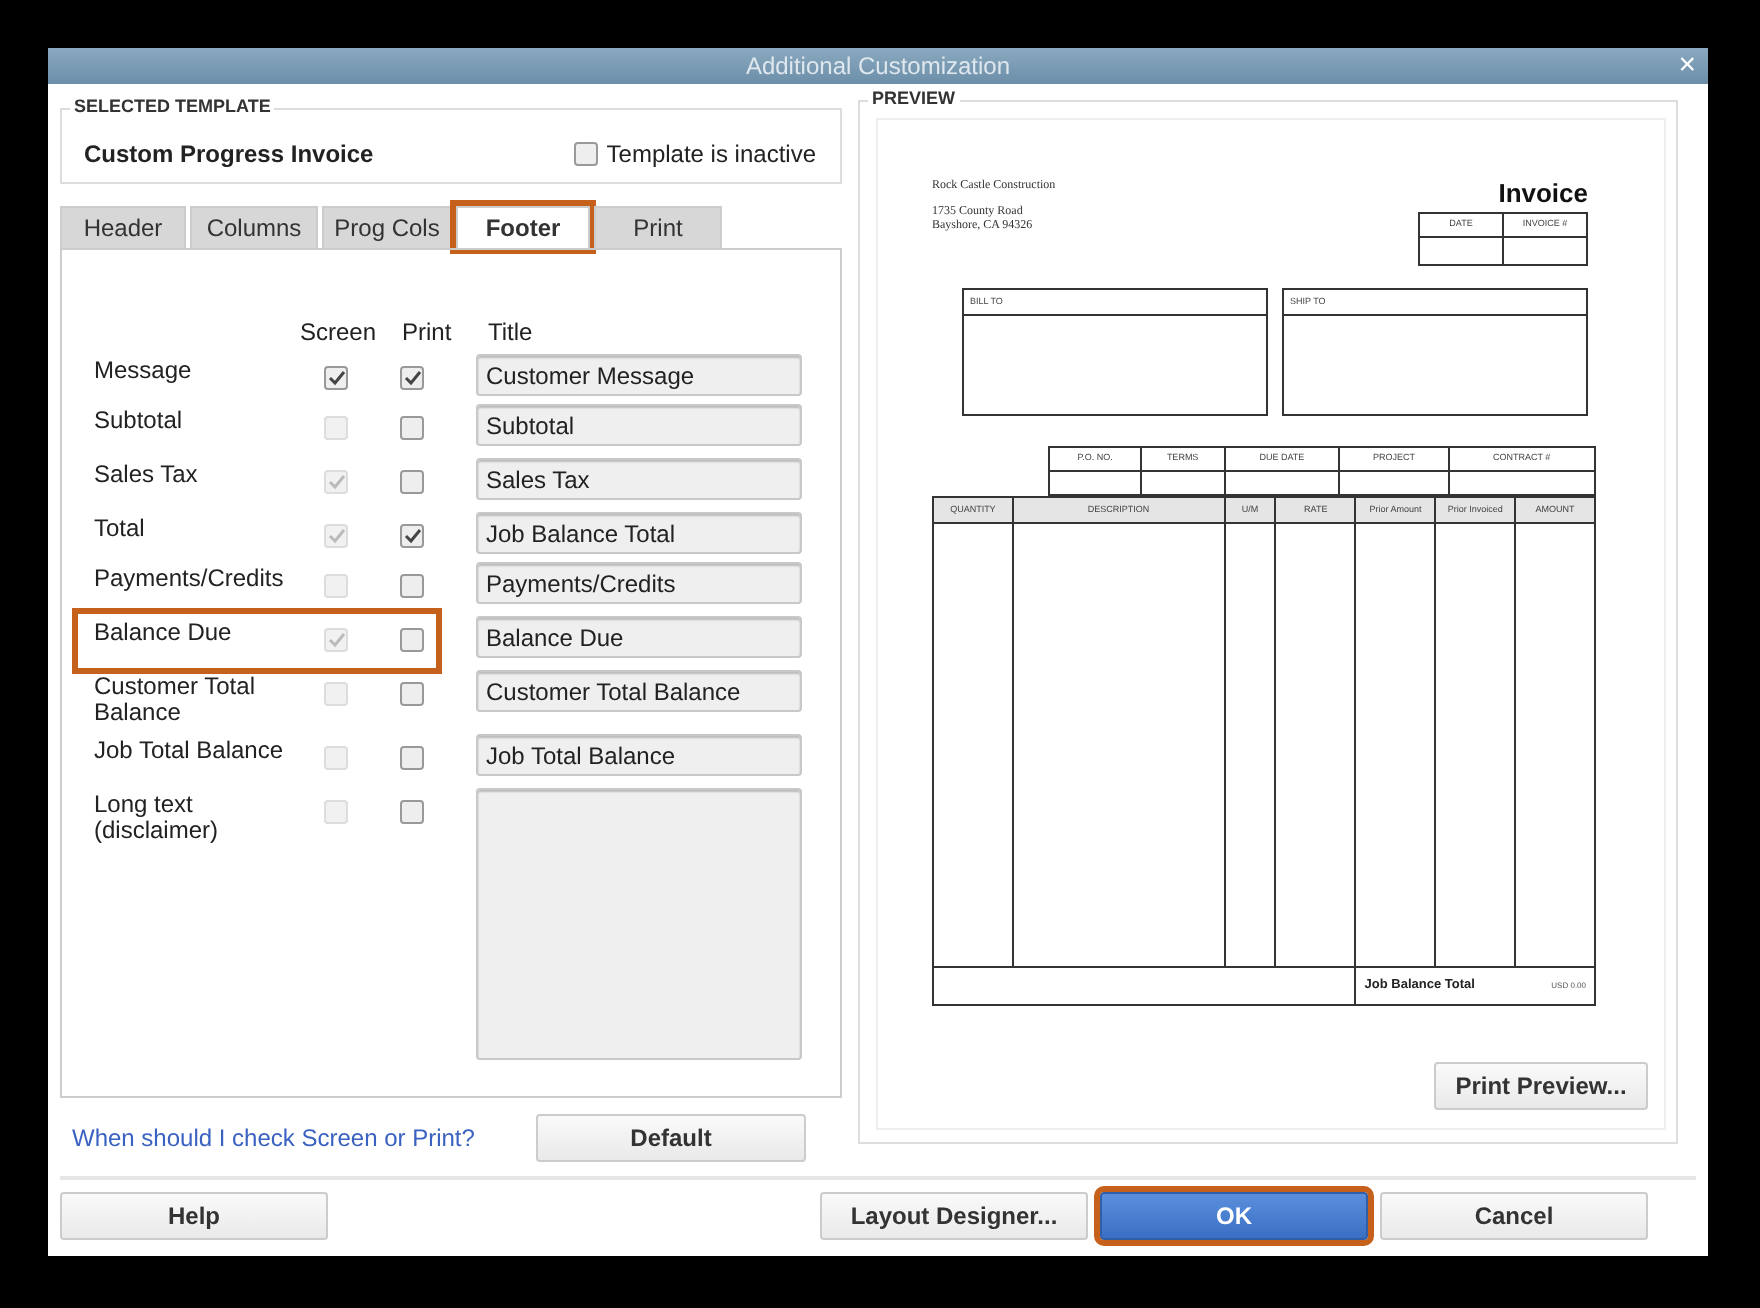  What do you see at coordinates (639, 583) in the screenshot?
I see `title-field: Payments/Credits` at bounding box center [639, 583].